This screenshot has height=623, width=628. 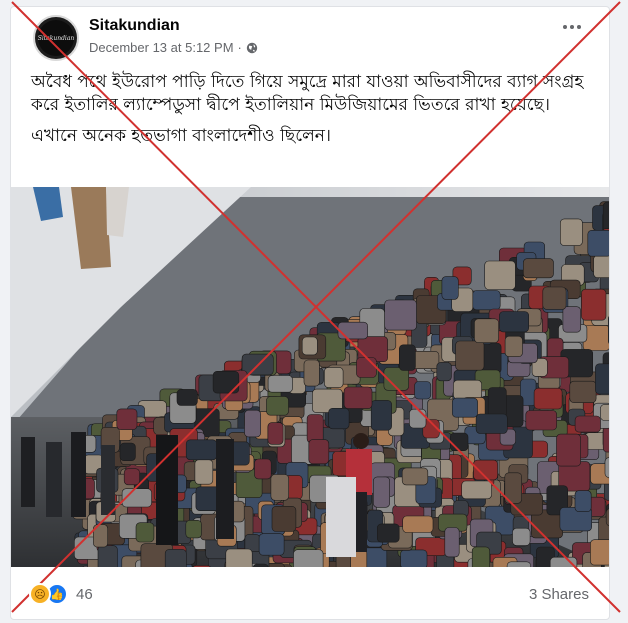 What do you see at coordinates (84, 594) in the screenshot?
I see `reaction-count: 46` at bounding box center [84, 594].